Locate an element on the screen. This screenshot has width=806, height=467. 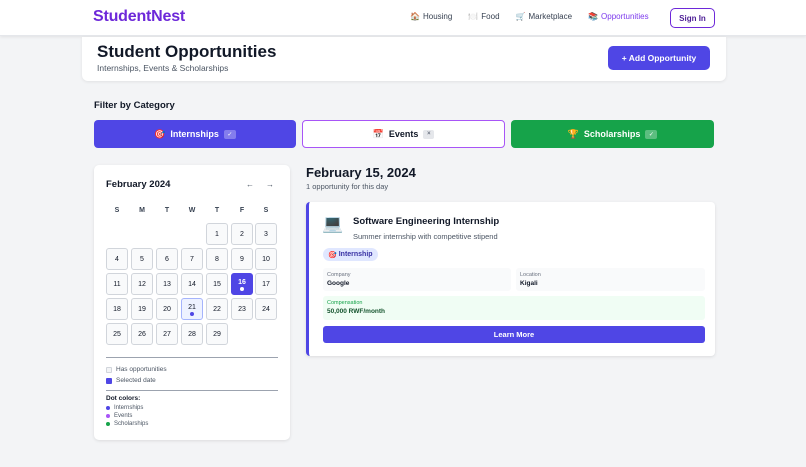
add-opportunity-button: + Add Opportunity is located at coordinates (659, 58).